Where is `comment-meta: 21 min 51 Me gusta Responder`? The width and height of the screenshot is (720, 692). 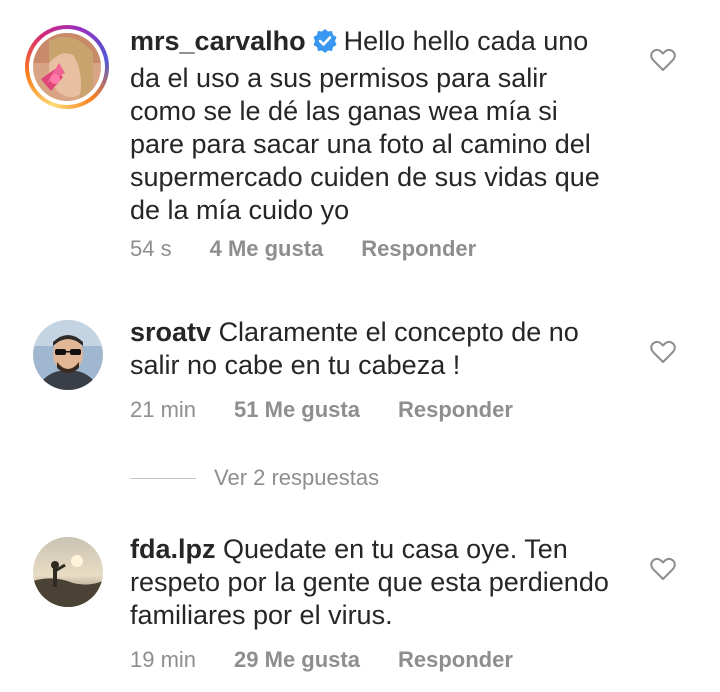 comment-meta: 21 min 51 Me gusta Responder is located at coordinates (340, 410).